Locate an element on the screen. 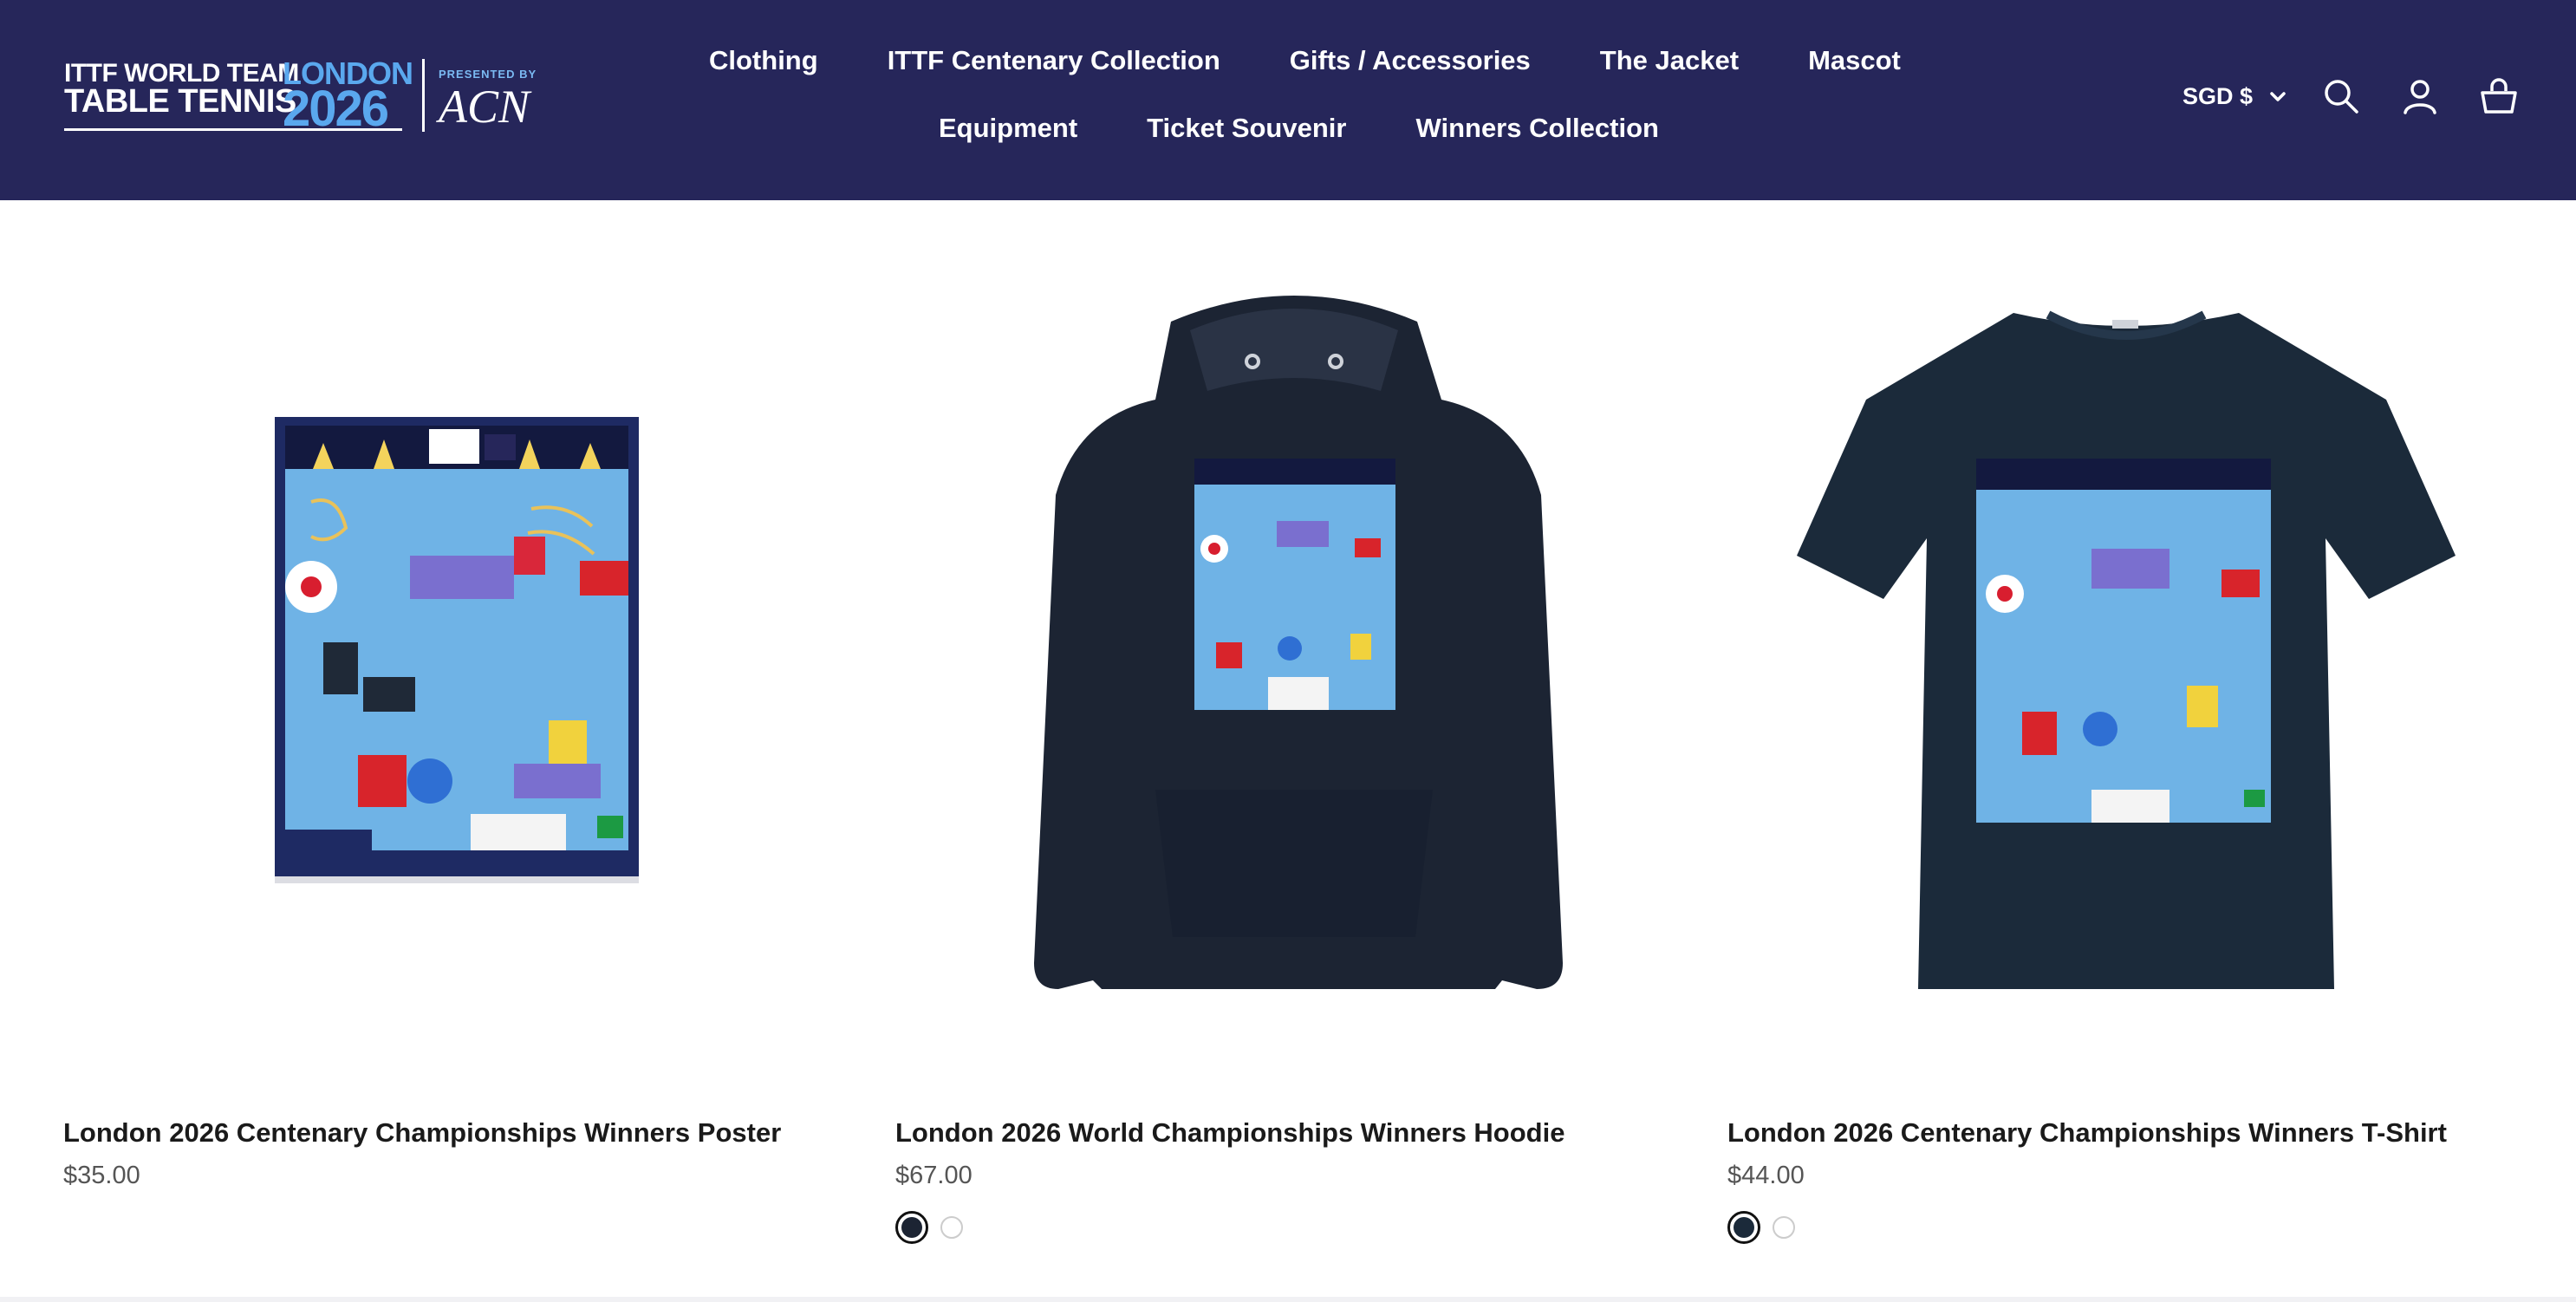  sponsor-logo: ACN is located at coordinates (484, 107).